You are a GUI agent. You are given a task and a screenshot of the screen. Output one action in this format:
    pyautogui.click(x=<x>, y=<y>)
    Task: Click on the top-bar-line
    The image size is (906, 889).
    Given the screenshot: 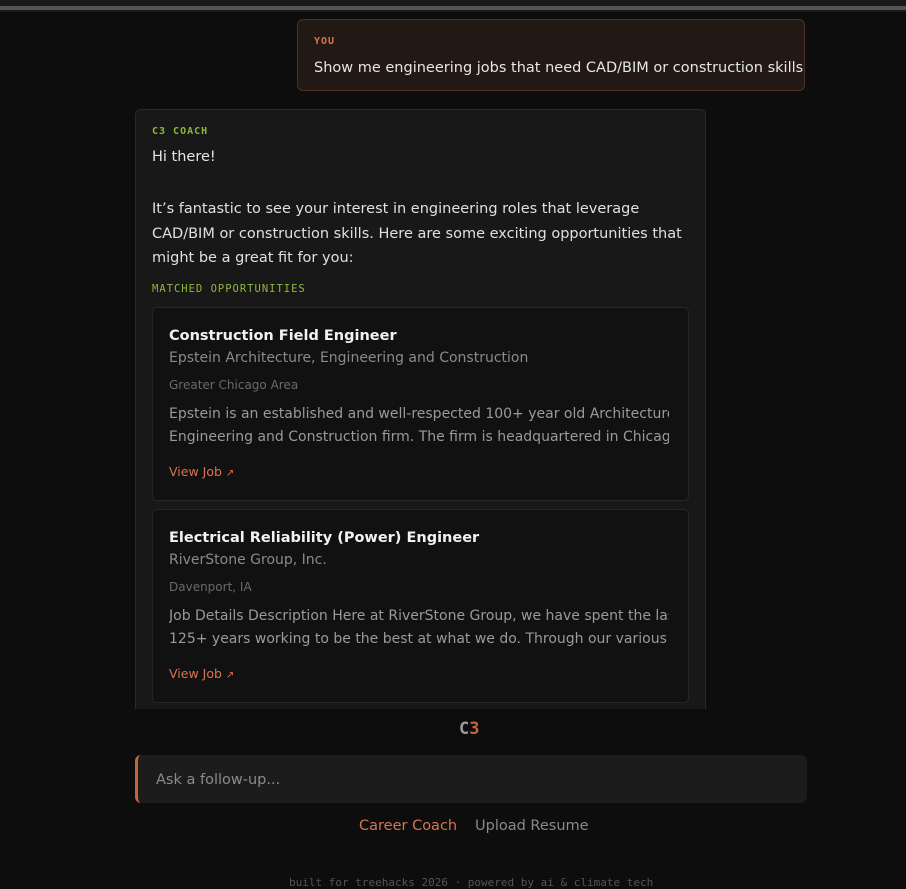 What is the action you would take?
    pyautogui.click(x=453, y=8)
    